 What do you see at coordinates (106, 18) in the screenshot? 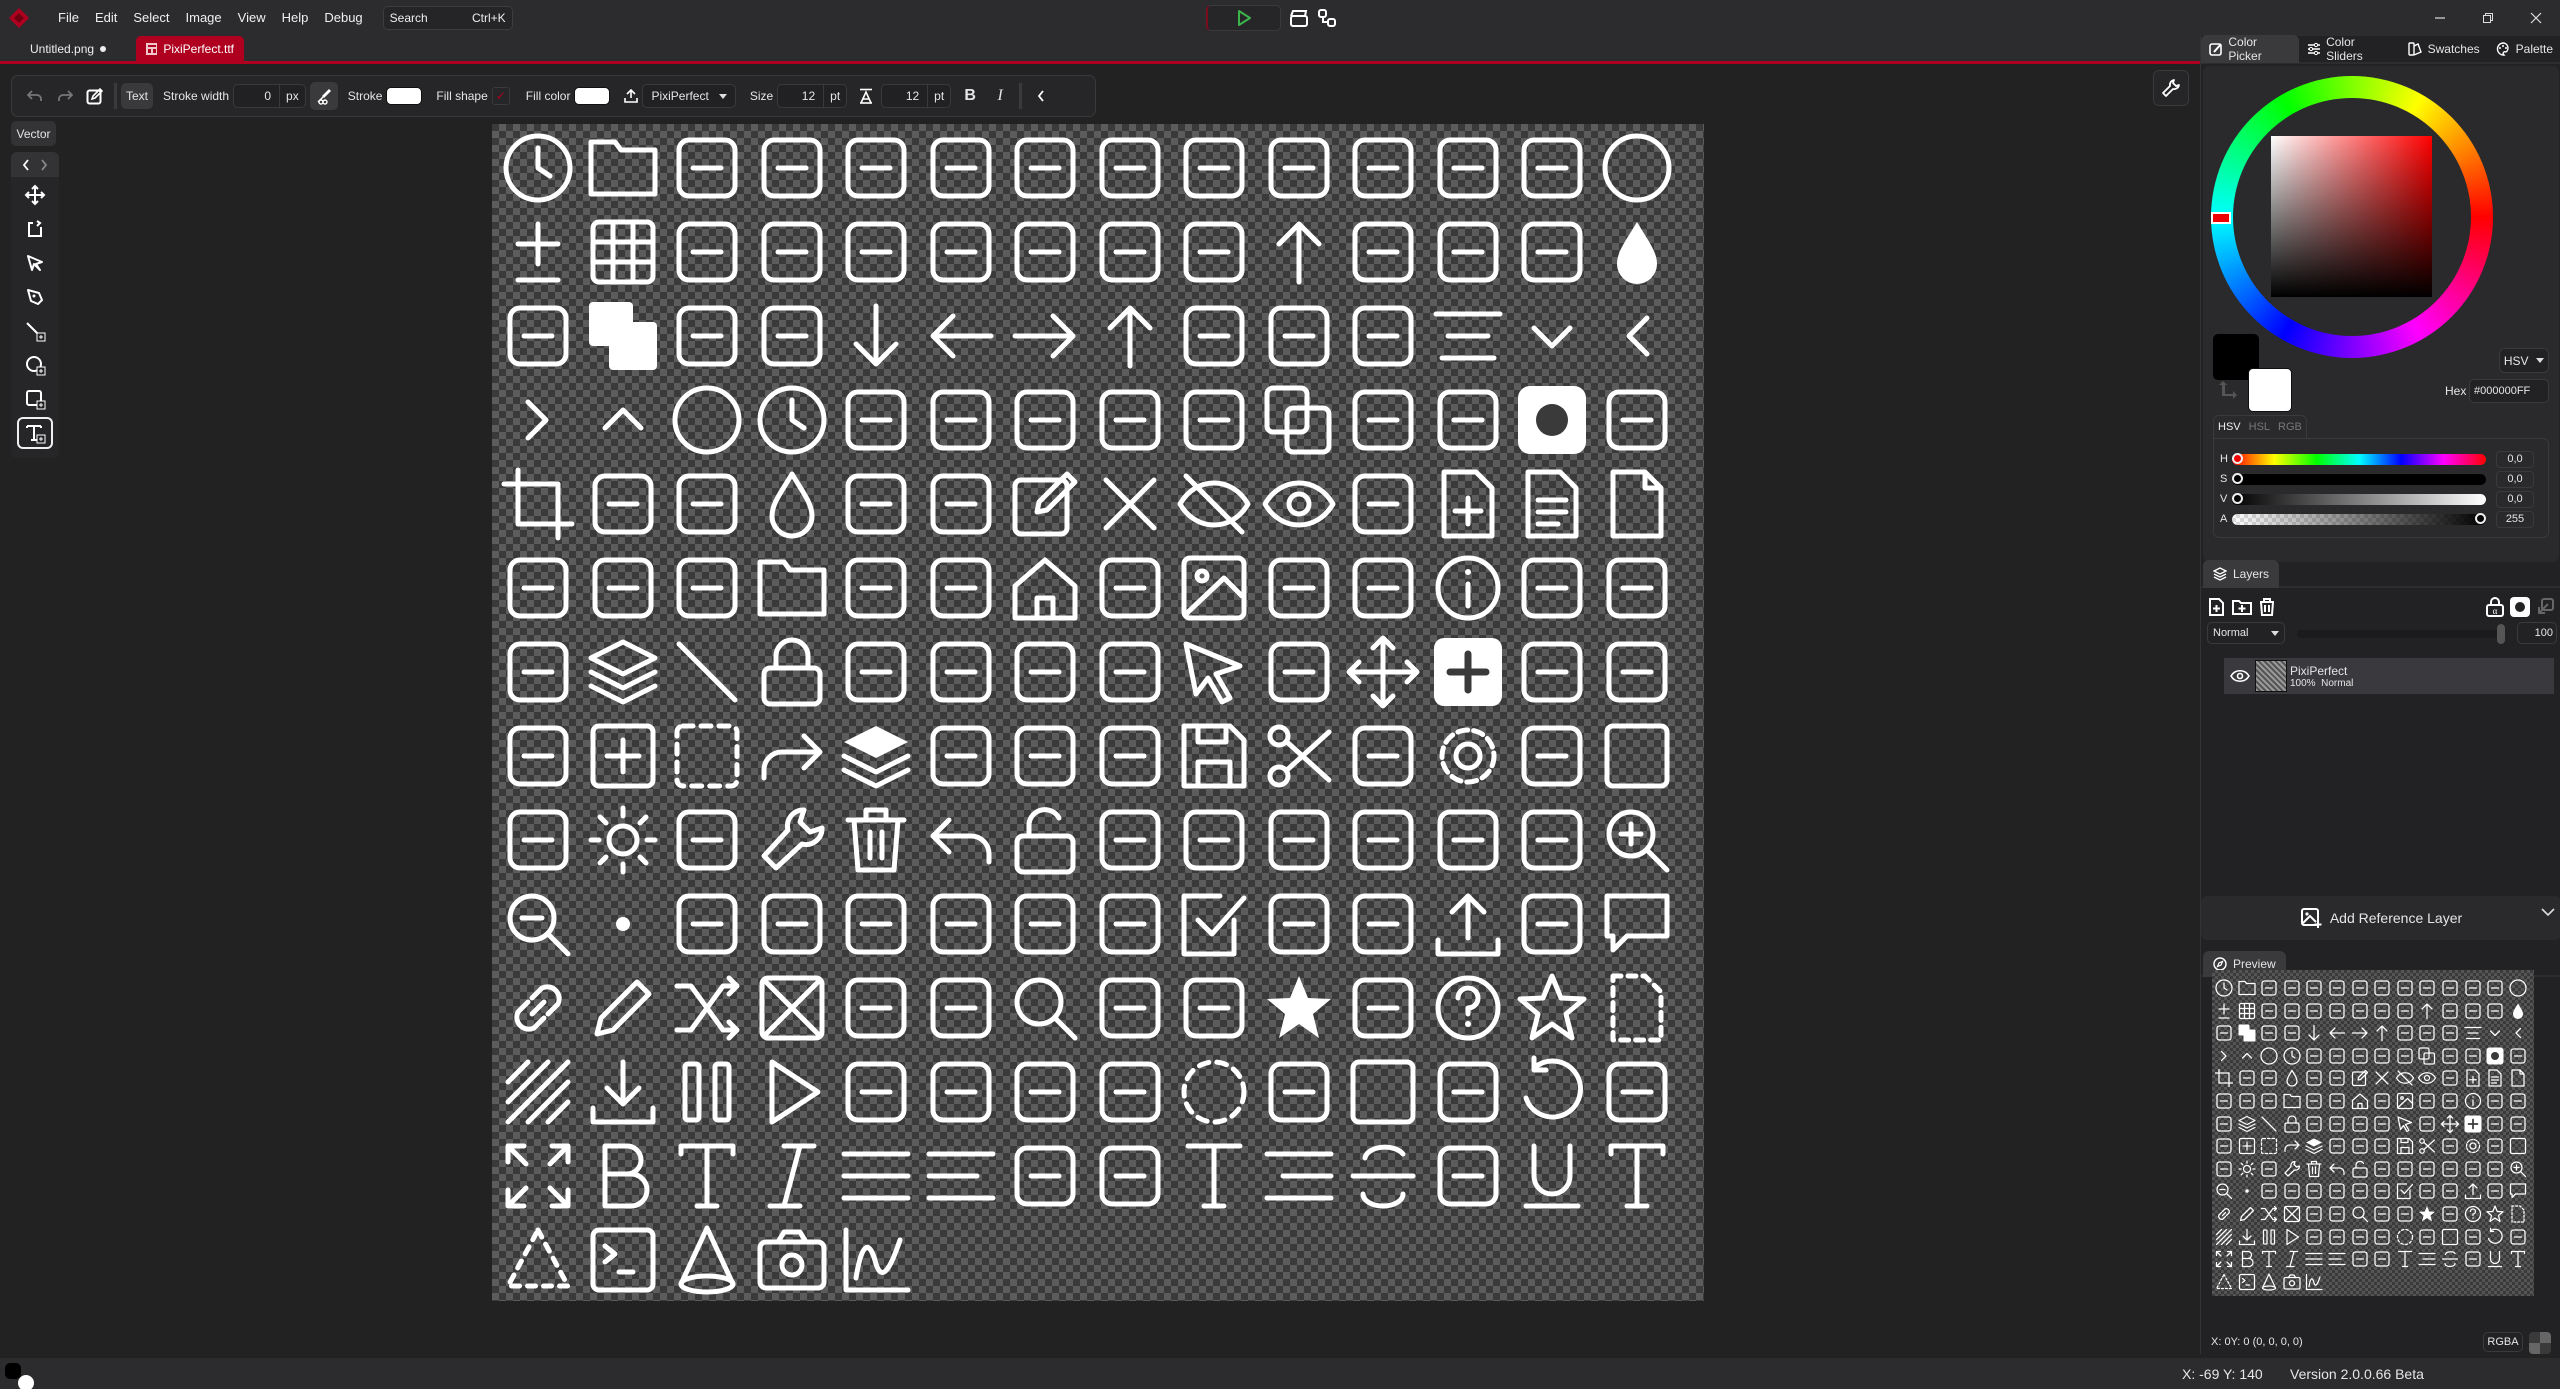
I see `menu-edit: Edit` at bounding box center [106, 18].